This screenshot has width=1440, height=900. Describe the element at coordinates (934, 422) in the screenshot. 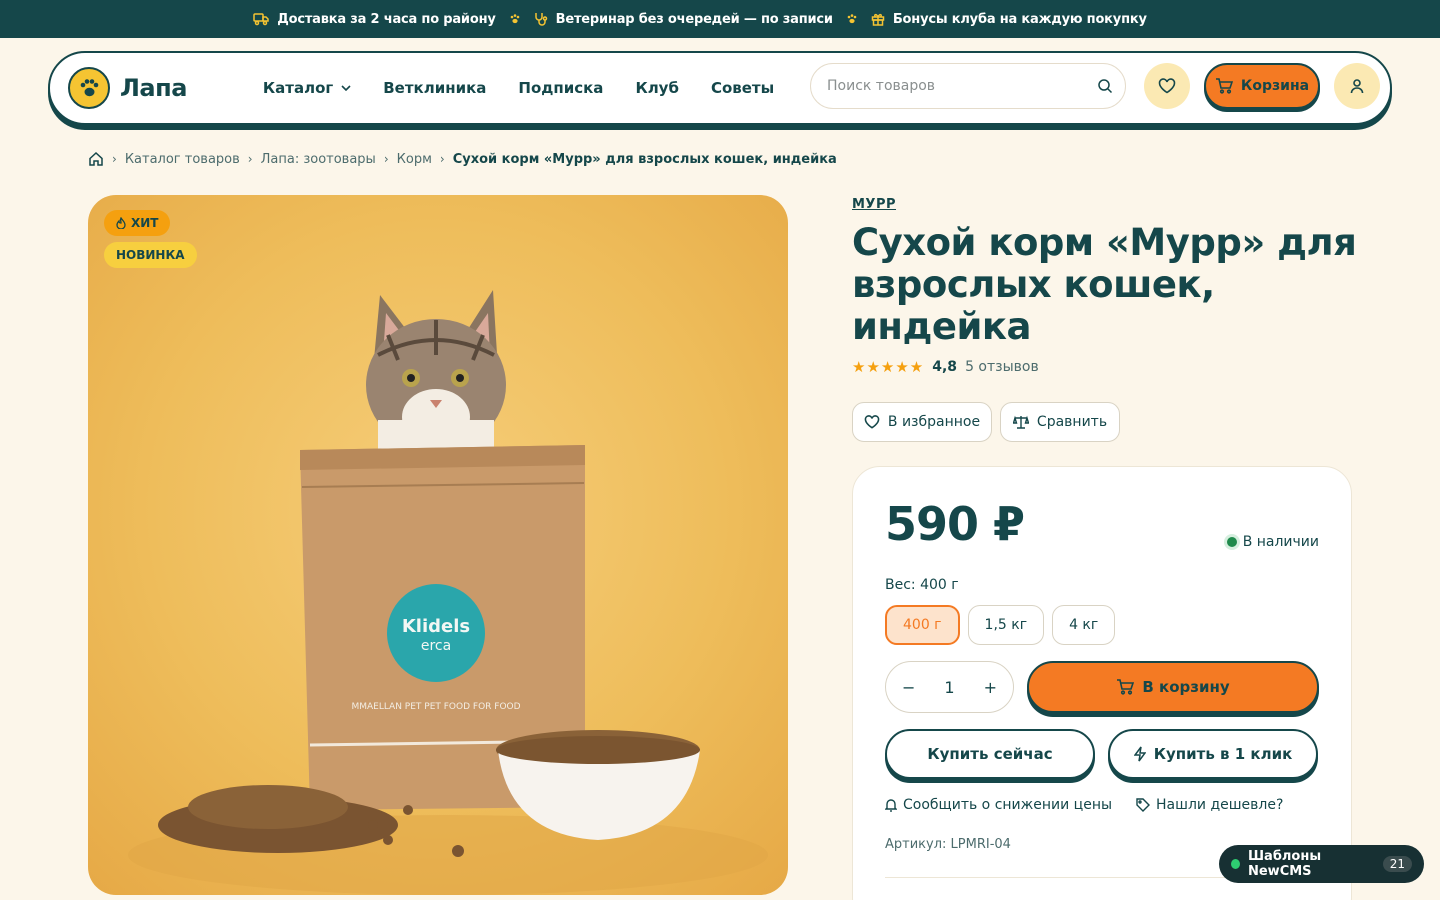

I see `wishlist-label: В избранное` at that location.